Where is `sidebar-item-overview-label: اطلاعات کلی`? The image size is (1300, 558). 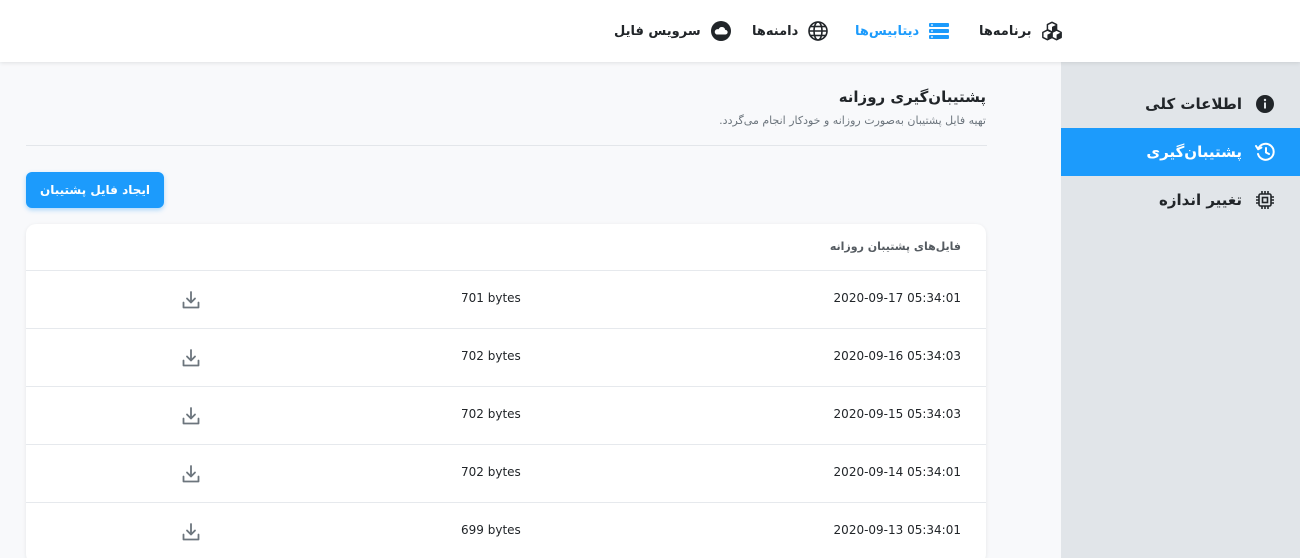
sidebar-item-overview-label: اطلاعات کلی is located at coordinates (1193, 104).